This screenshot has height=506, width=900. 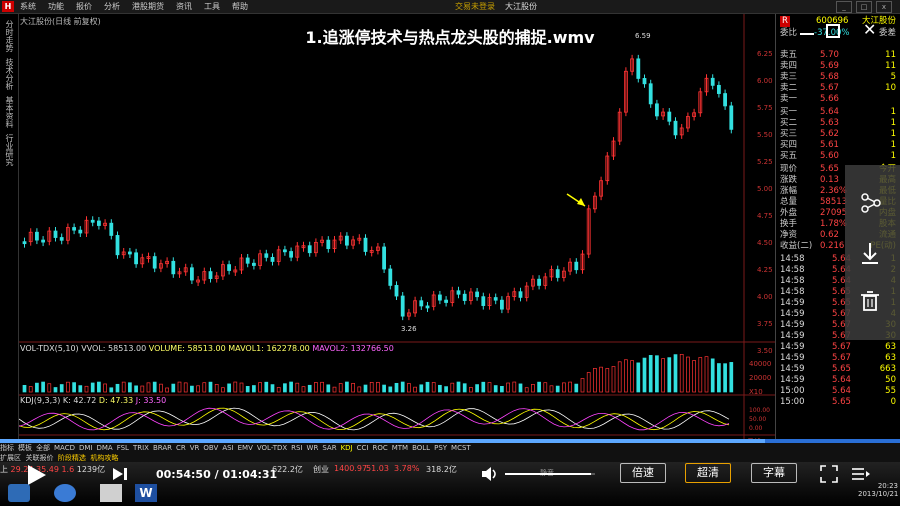 I want to click on indicator-tab: 全部, so click(x=43, y=448).